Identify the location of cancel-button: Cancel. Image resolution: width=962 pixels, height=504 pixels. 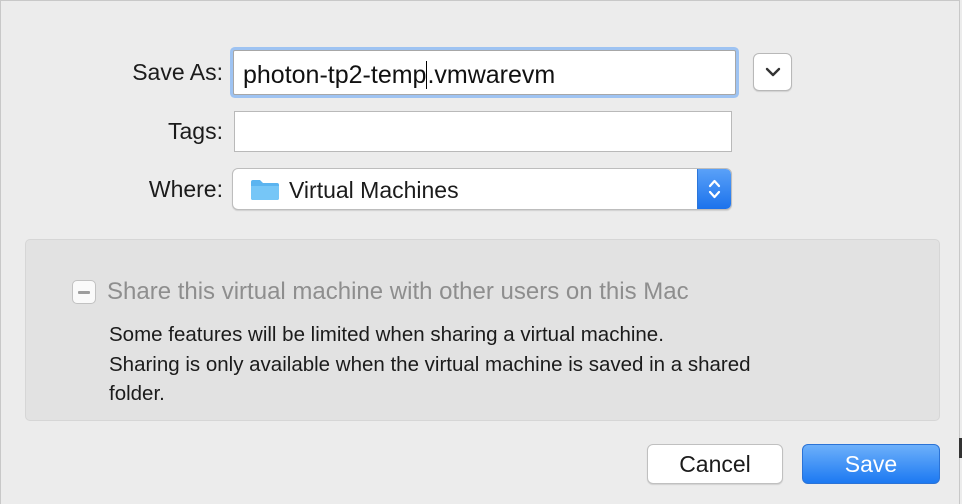
(715, 464).